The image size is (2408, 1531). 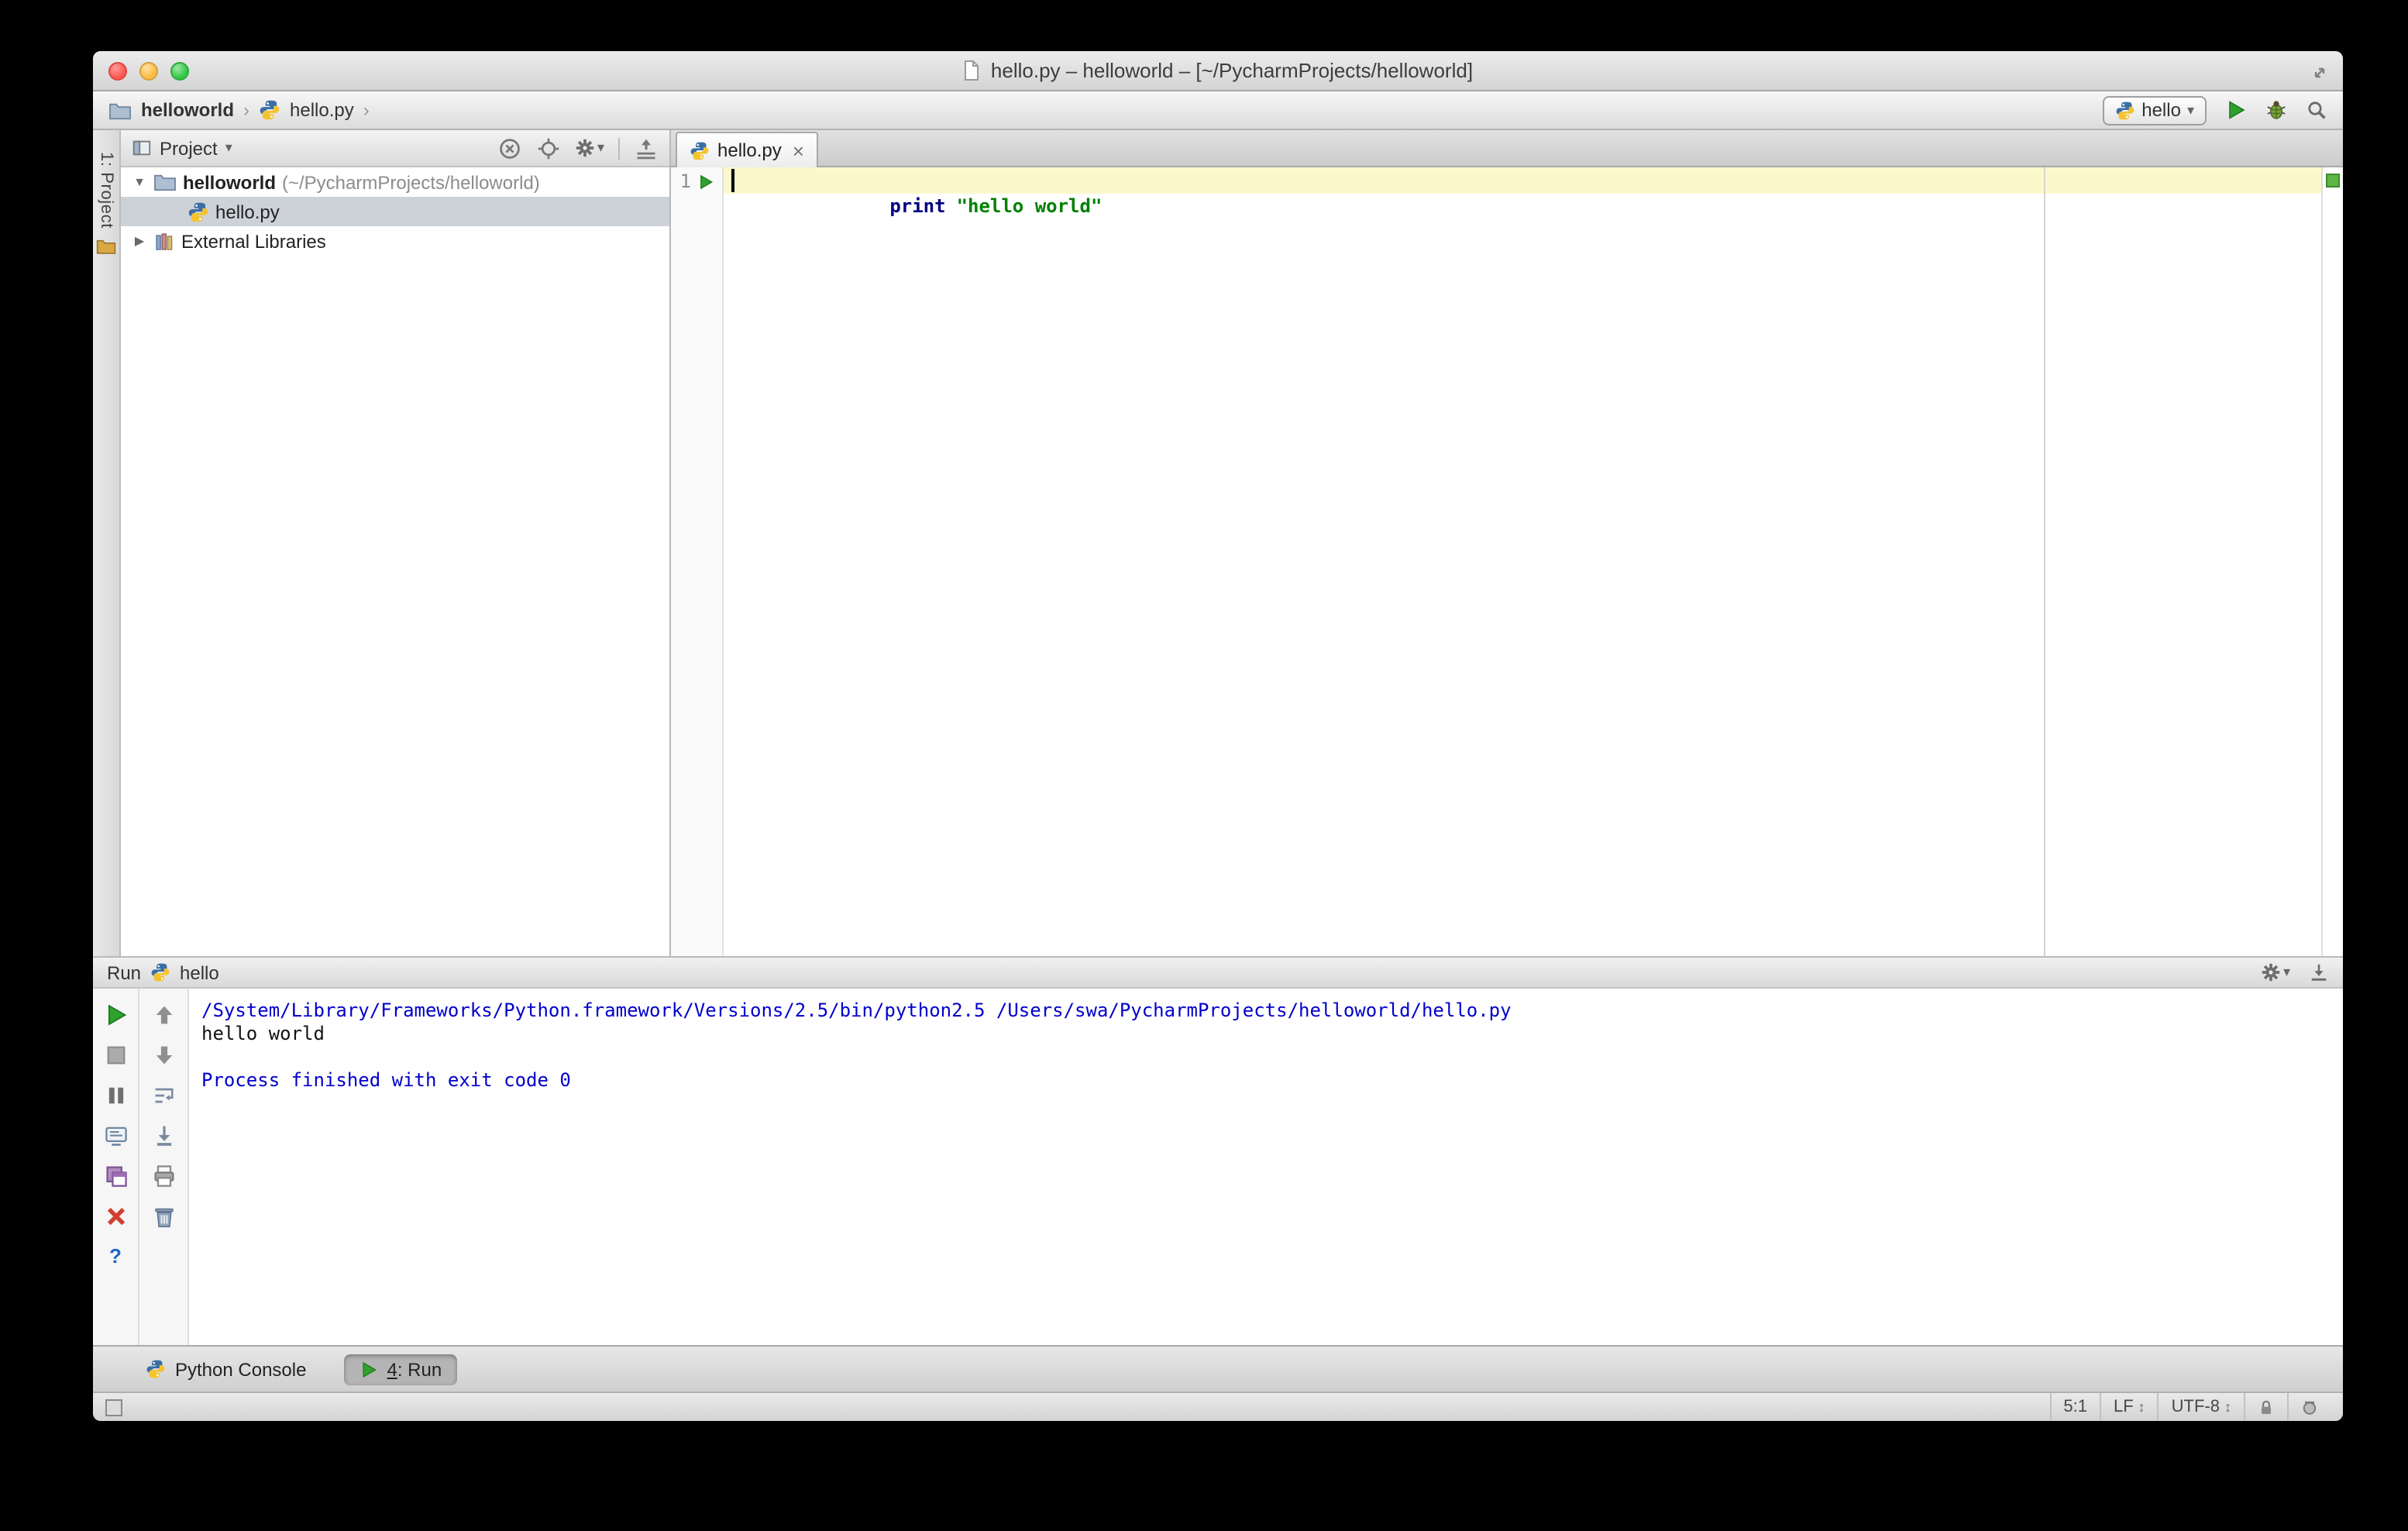 I want to click on run-actions-toolbar: ?, so click(x=116, y=1167).